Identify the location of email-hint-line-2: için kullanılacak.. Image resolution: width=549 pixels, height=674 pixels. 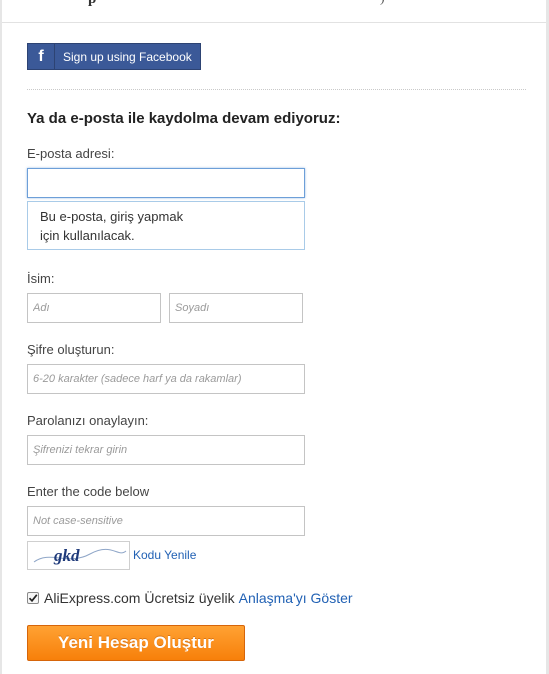
(87, 235).